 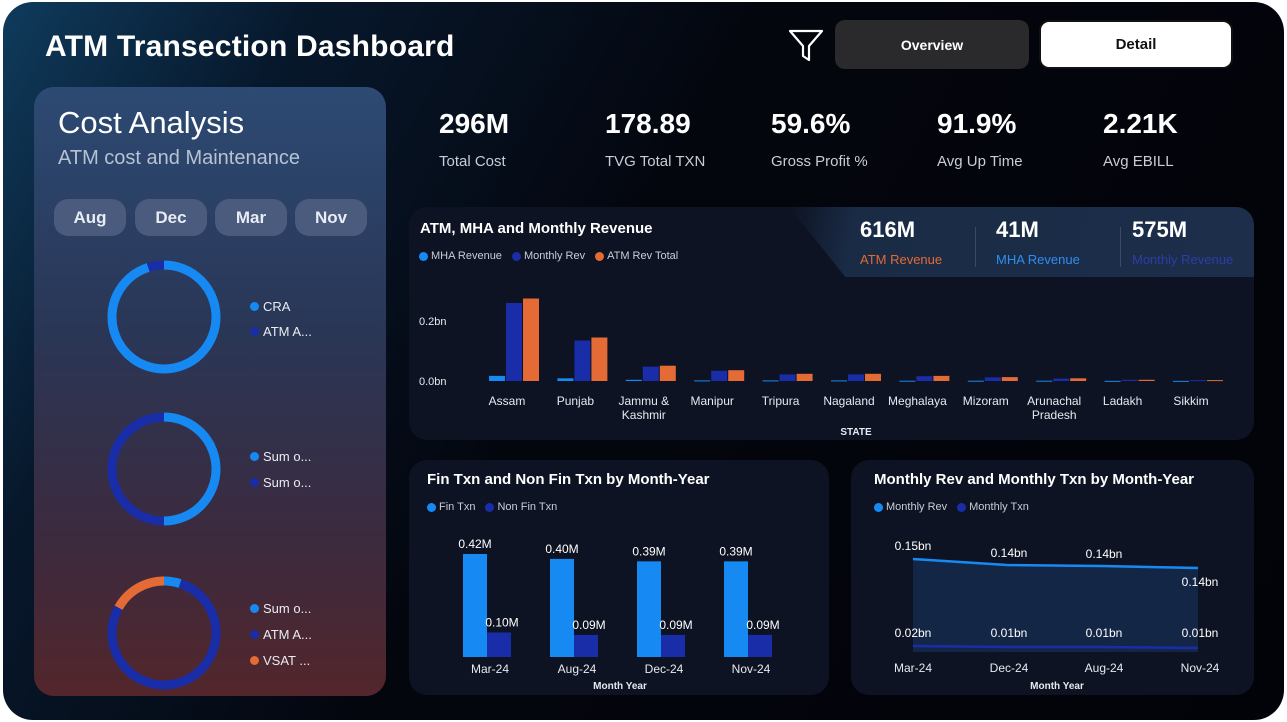 What do you see at coordinates (164, 469) in the screenshot?
I see `donut-chart-sum` at bounding box center [164, 469].